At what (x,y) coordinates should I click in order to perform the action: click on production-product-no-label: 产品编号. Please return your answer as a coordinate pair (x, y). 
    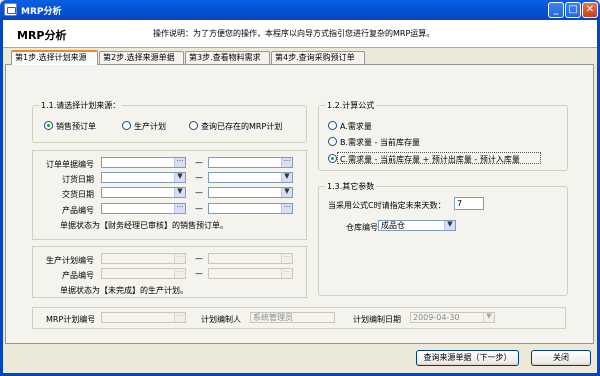
    Looking at the image, I should click on (78, 275).